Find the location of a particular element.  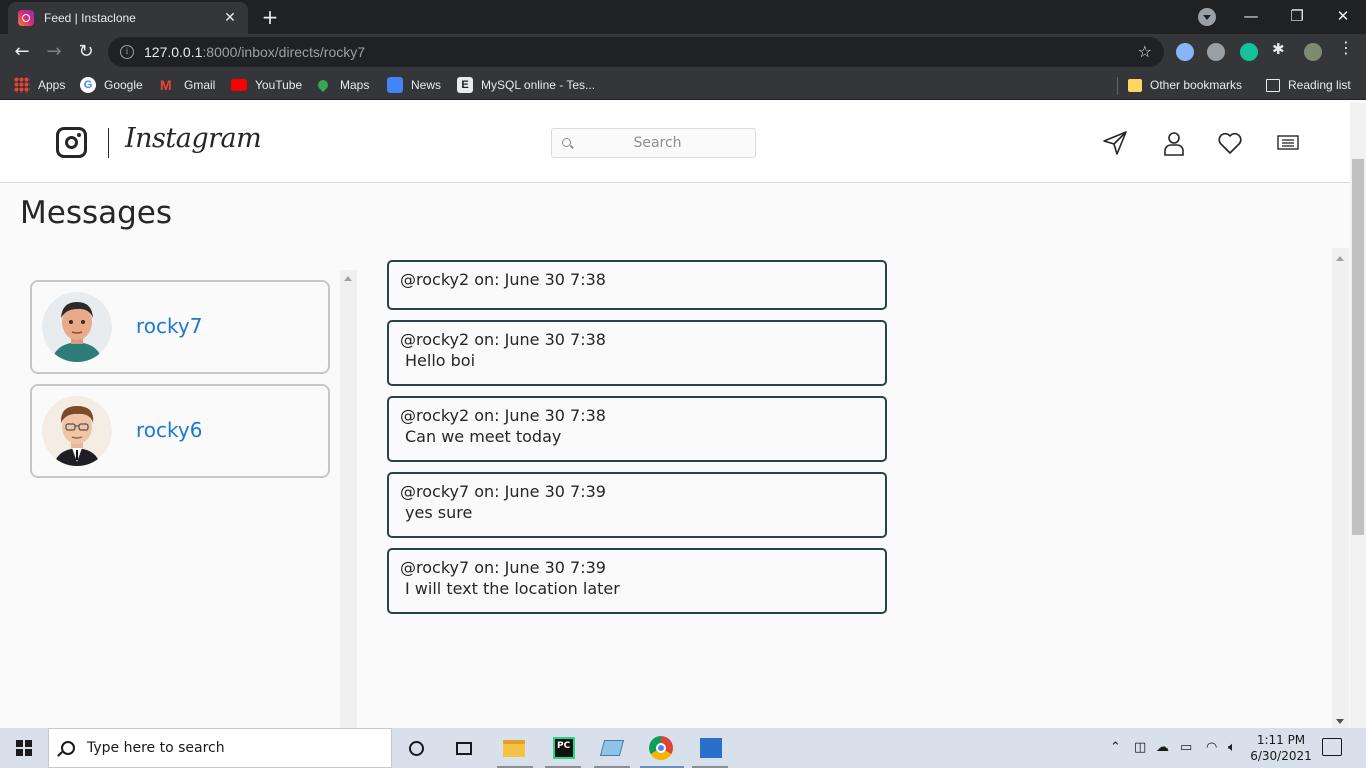

wifi-icon: ◠ is located at coordinates (1211, 747).